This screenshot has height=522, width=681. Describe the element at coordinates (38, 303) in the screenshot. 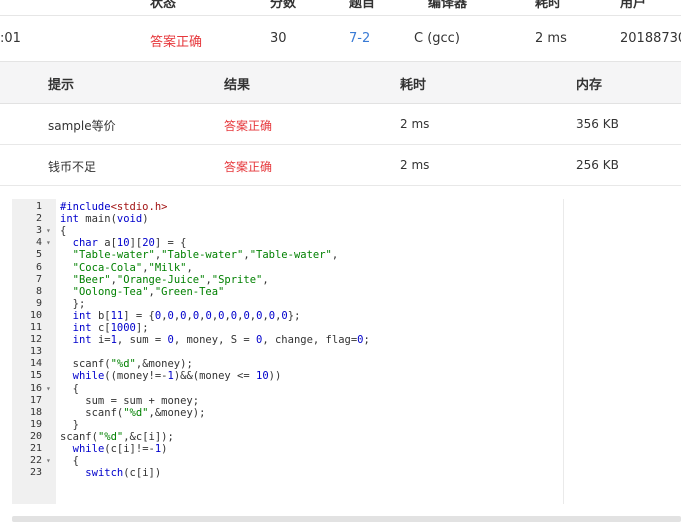

I see `line-number: 9` at that location.